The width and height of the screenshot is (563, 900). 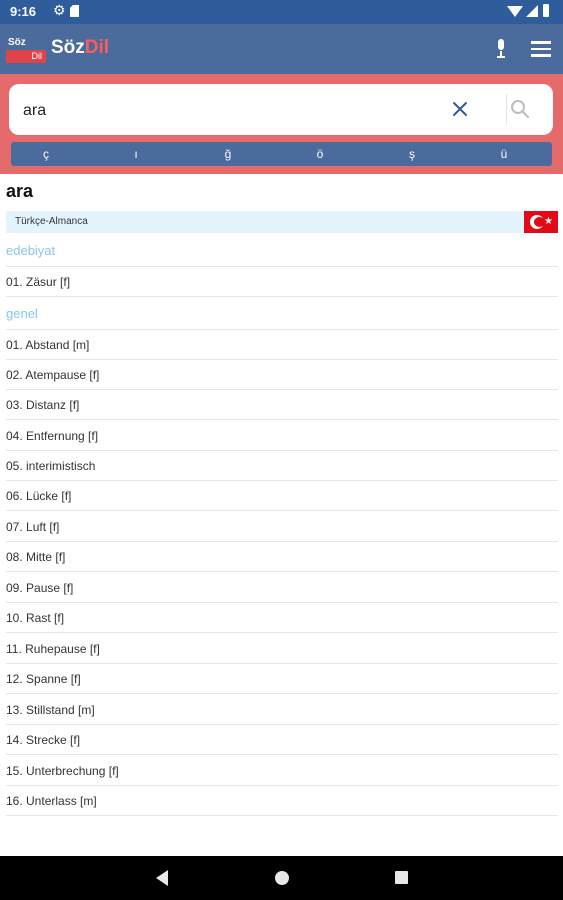 What do you see at coordinates (20, 191) in the screenshot?
I see `result-word: ara` at bounding box center [20, 191].